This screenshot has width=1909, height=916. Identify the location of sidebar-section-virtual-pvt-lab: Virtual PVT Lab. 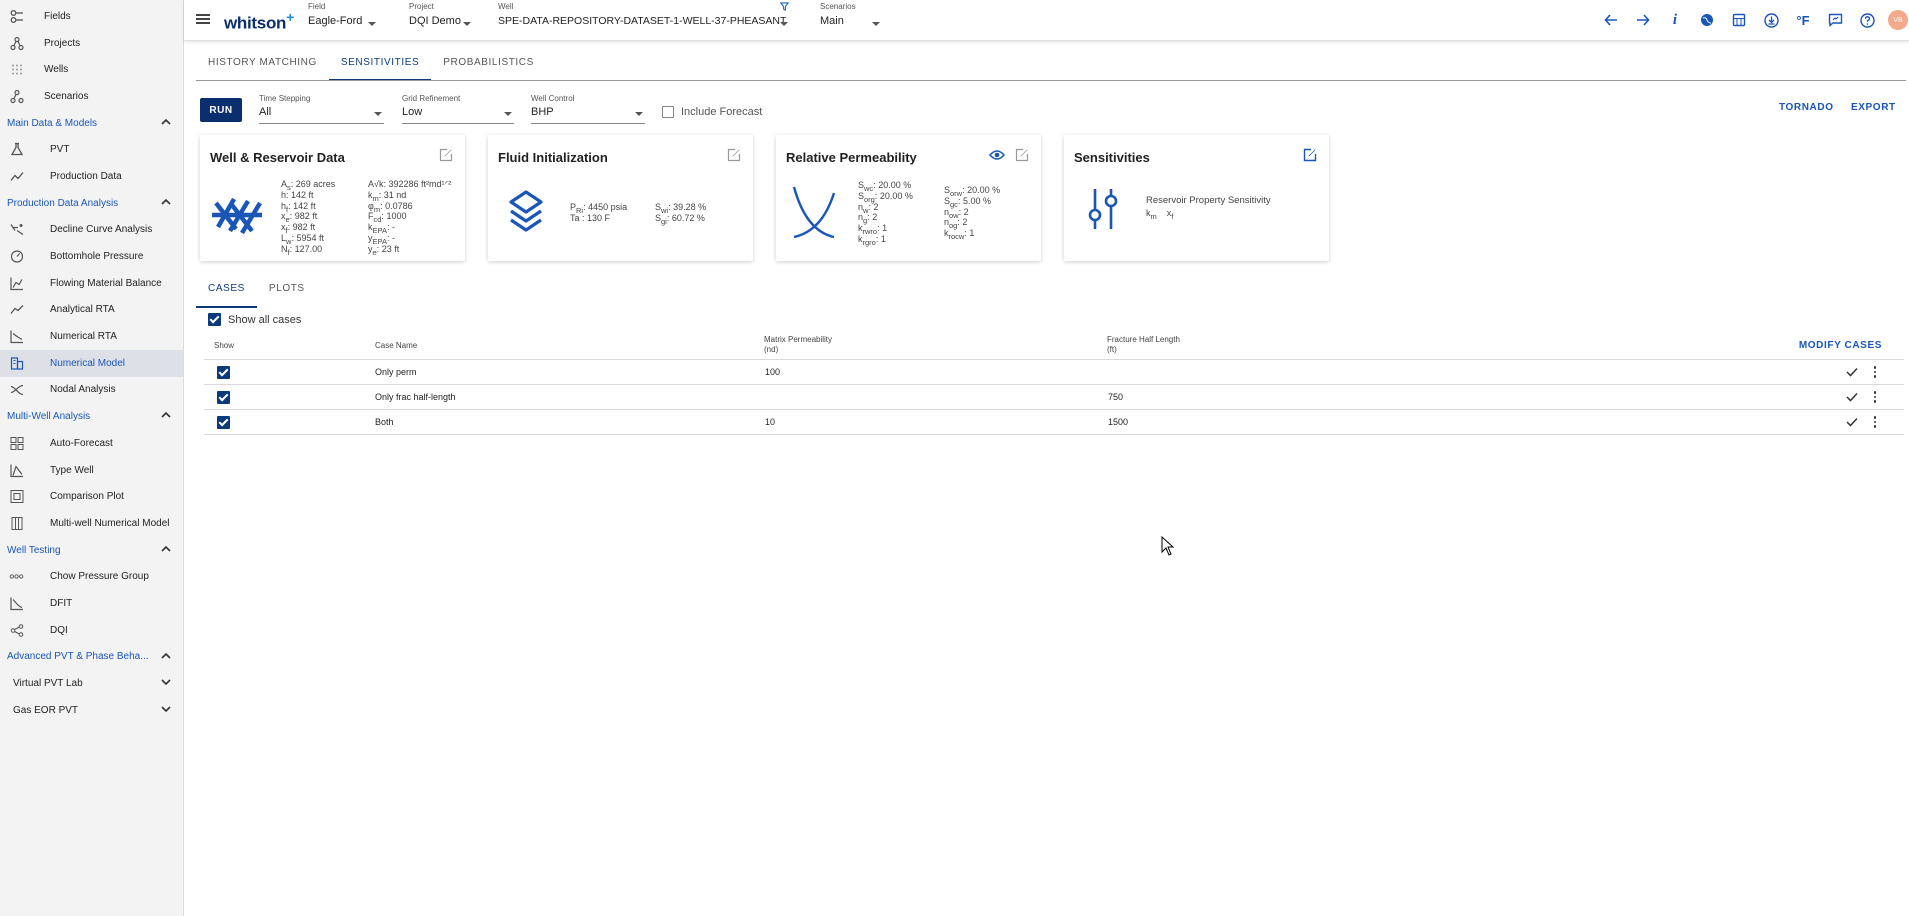
(91, 683).